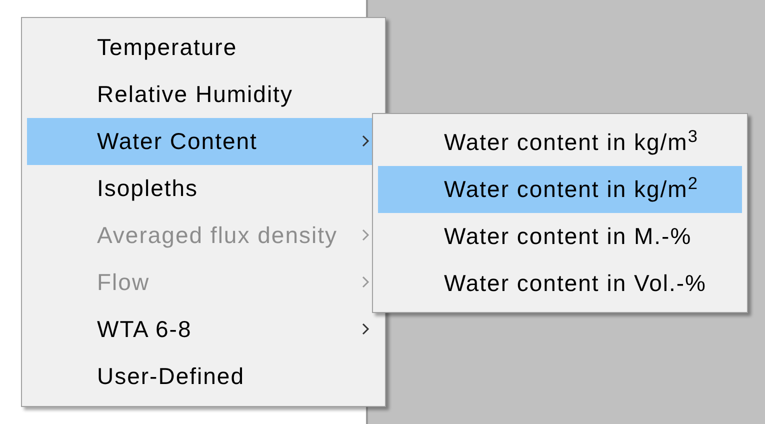 The image size is (765, 424). Describe the element at coordinates (203, 329) in the screenshot. I see `menu-item: WTA 6-8` at that location.